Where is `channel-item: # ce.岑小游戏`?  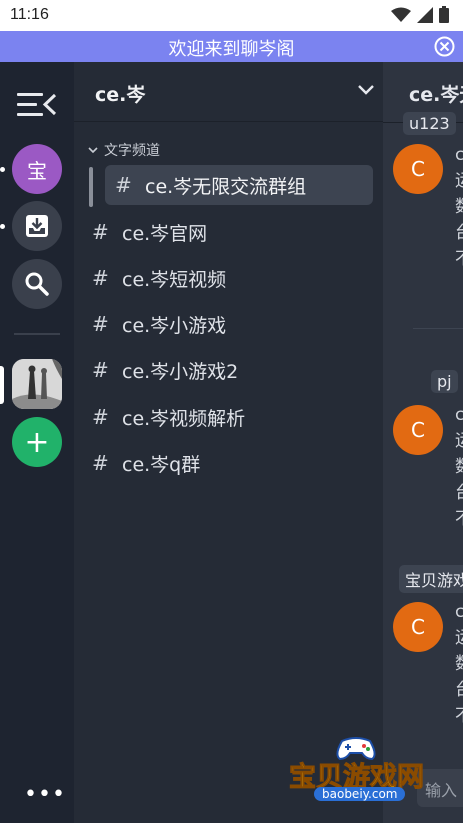 channel-item: # ce.岑小游戏 is located at coordinates (232, 324).